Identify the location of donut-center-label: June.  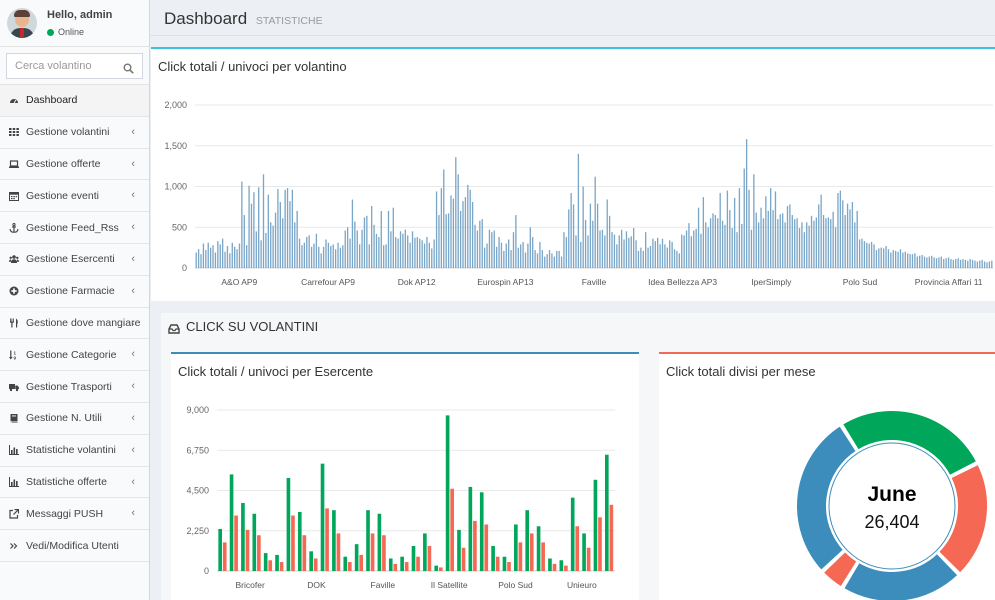
(891, 494).